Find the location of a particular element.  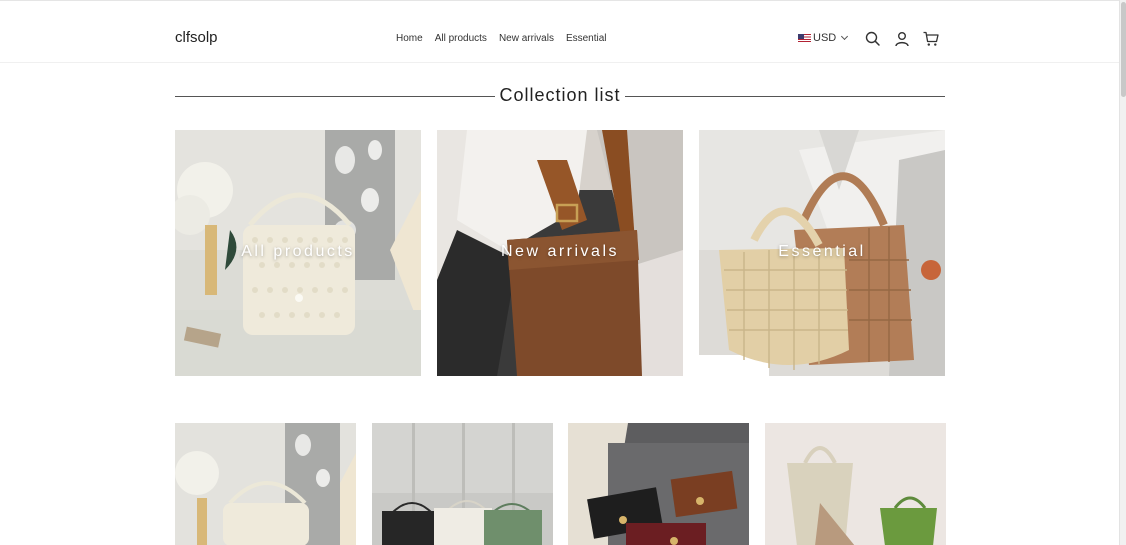

nav-all-products: All products is located at coordinates (461, 38).